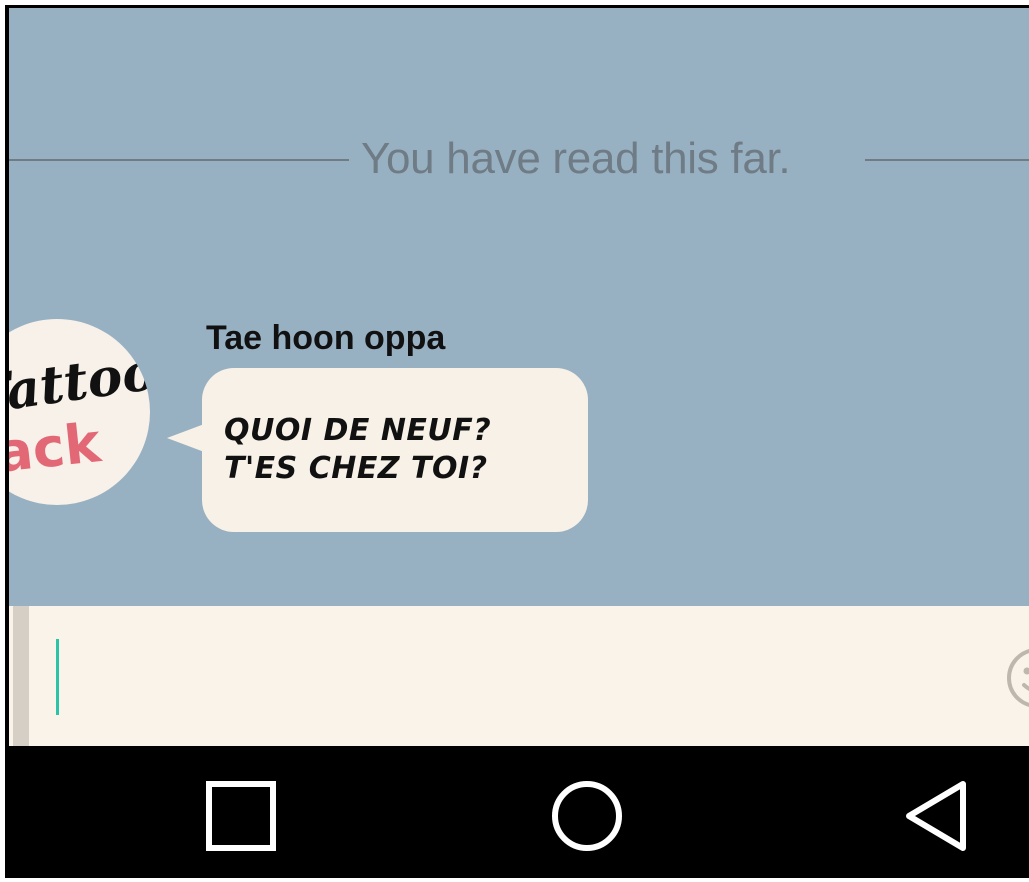 This screenshot has height=882, width=1029. Describe the element at coordinates (947, 160) in the screenshot. I see `divider-line-right` at that location.